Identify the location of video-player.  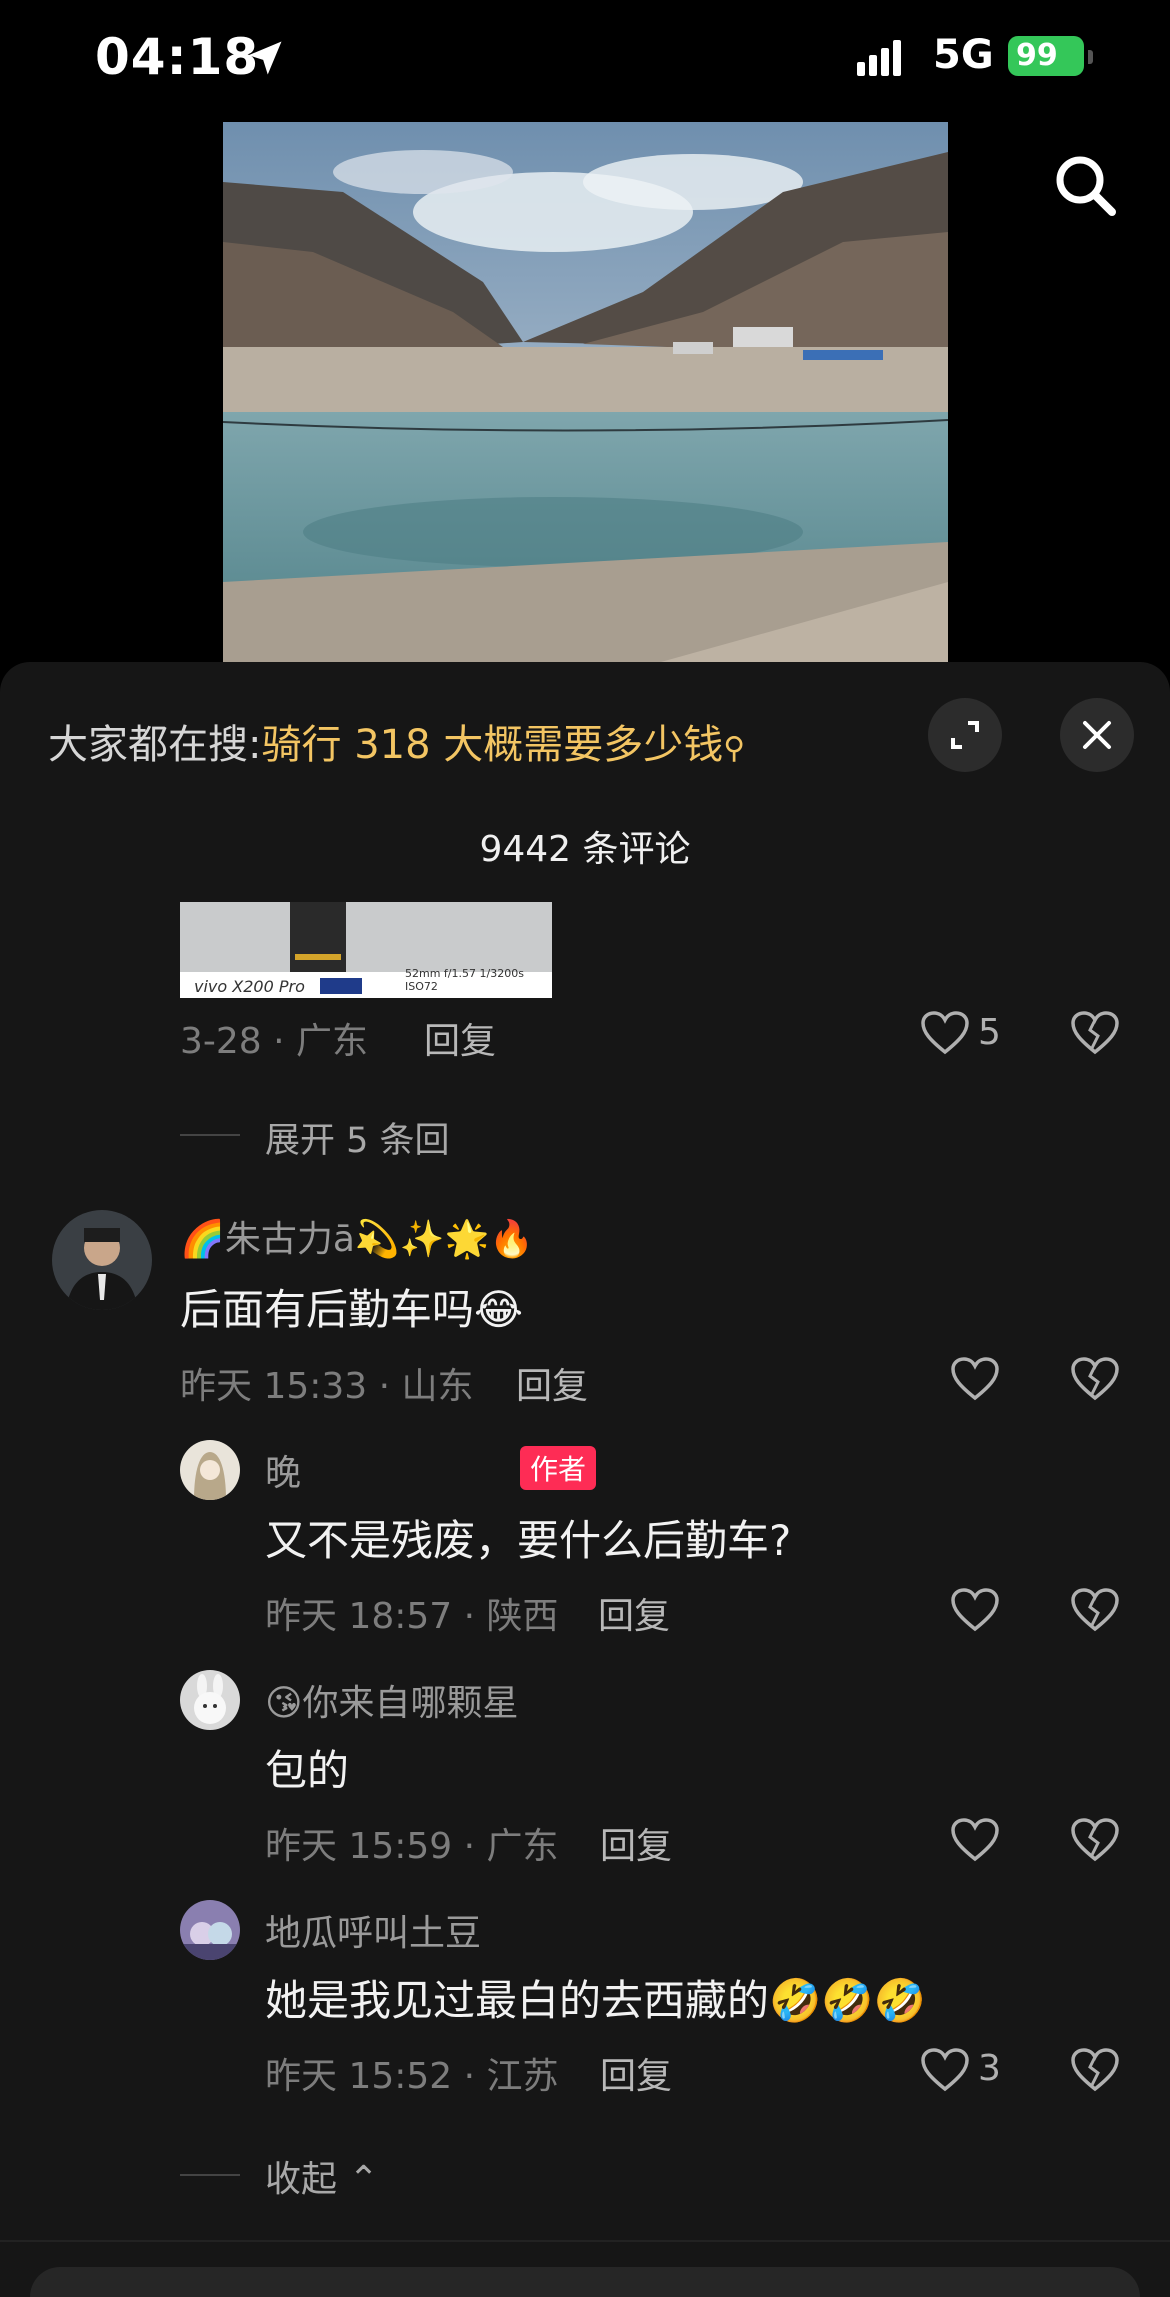
(585, 394).